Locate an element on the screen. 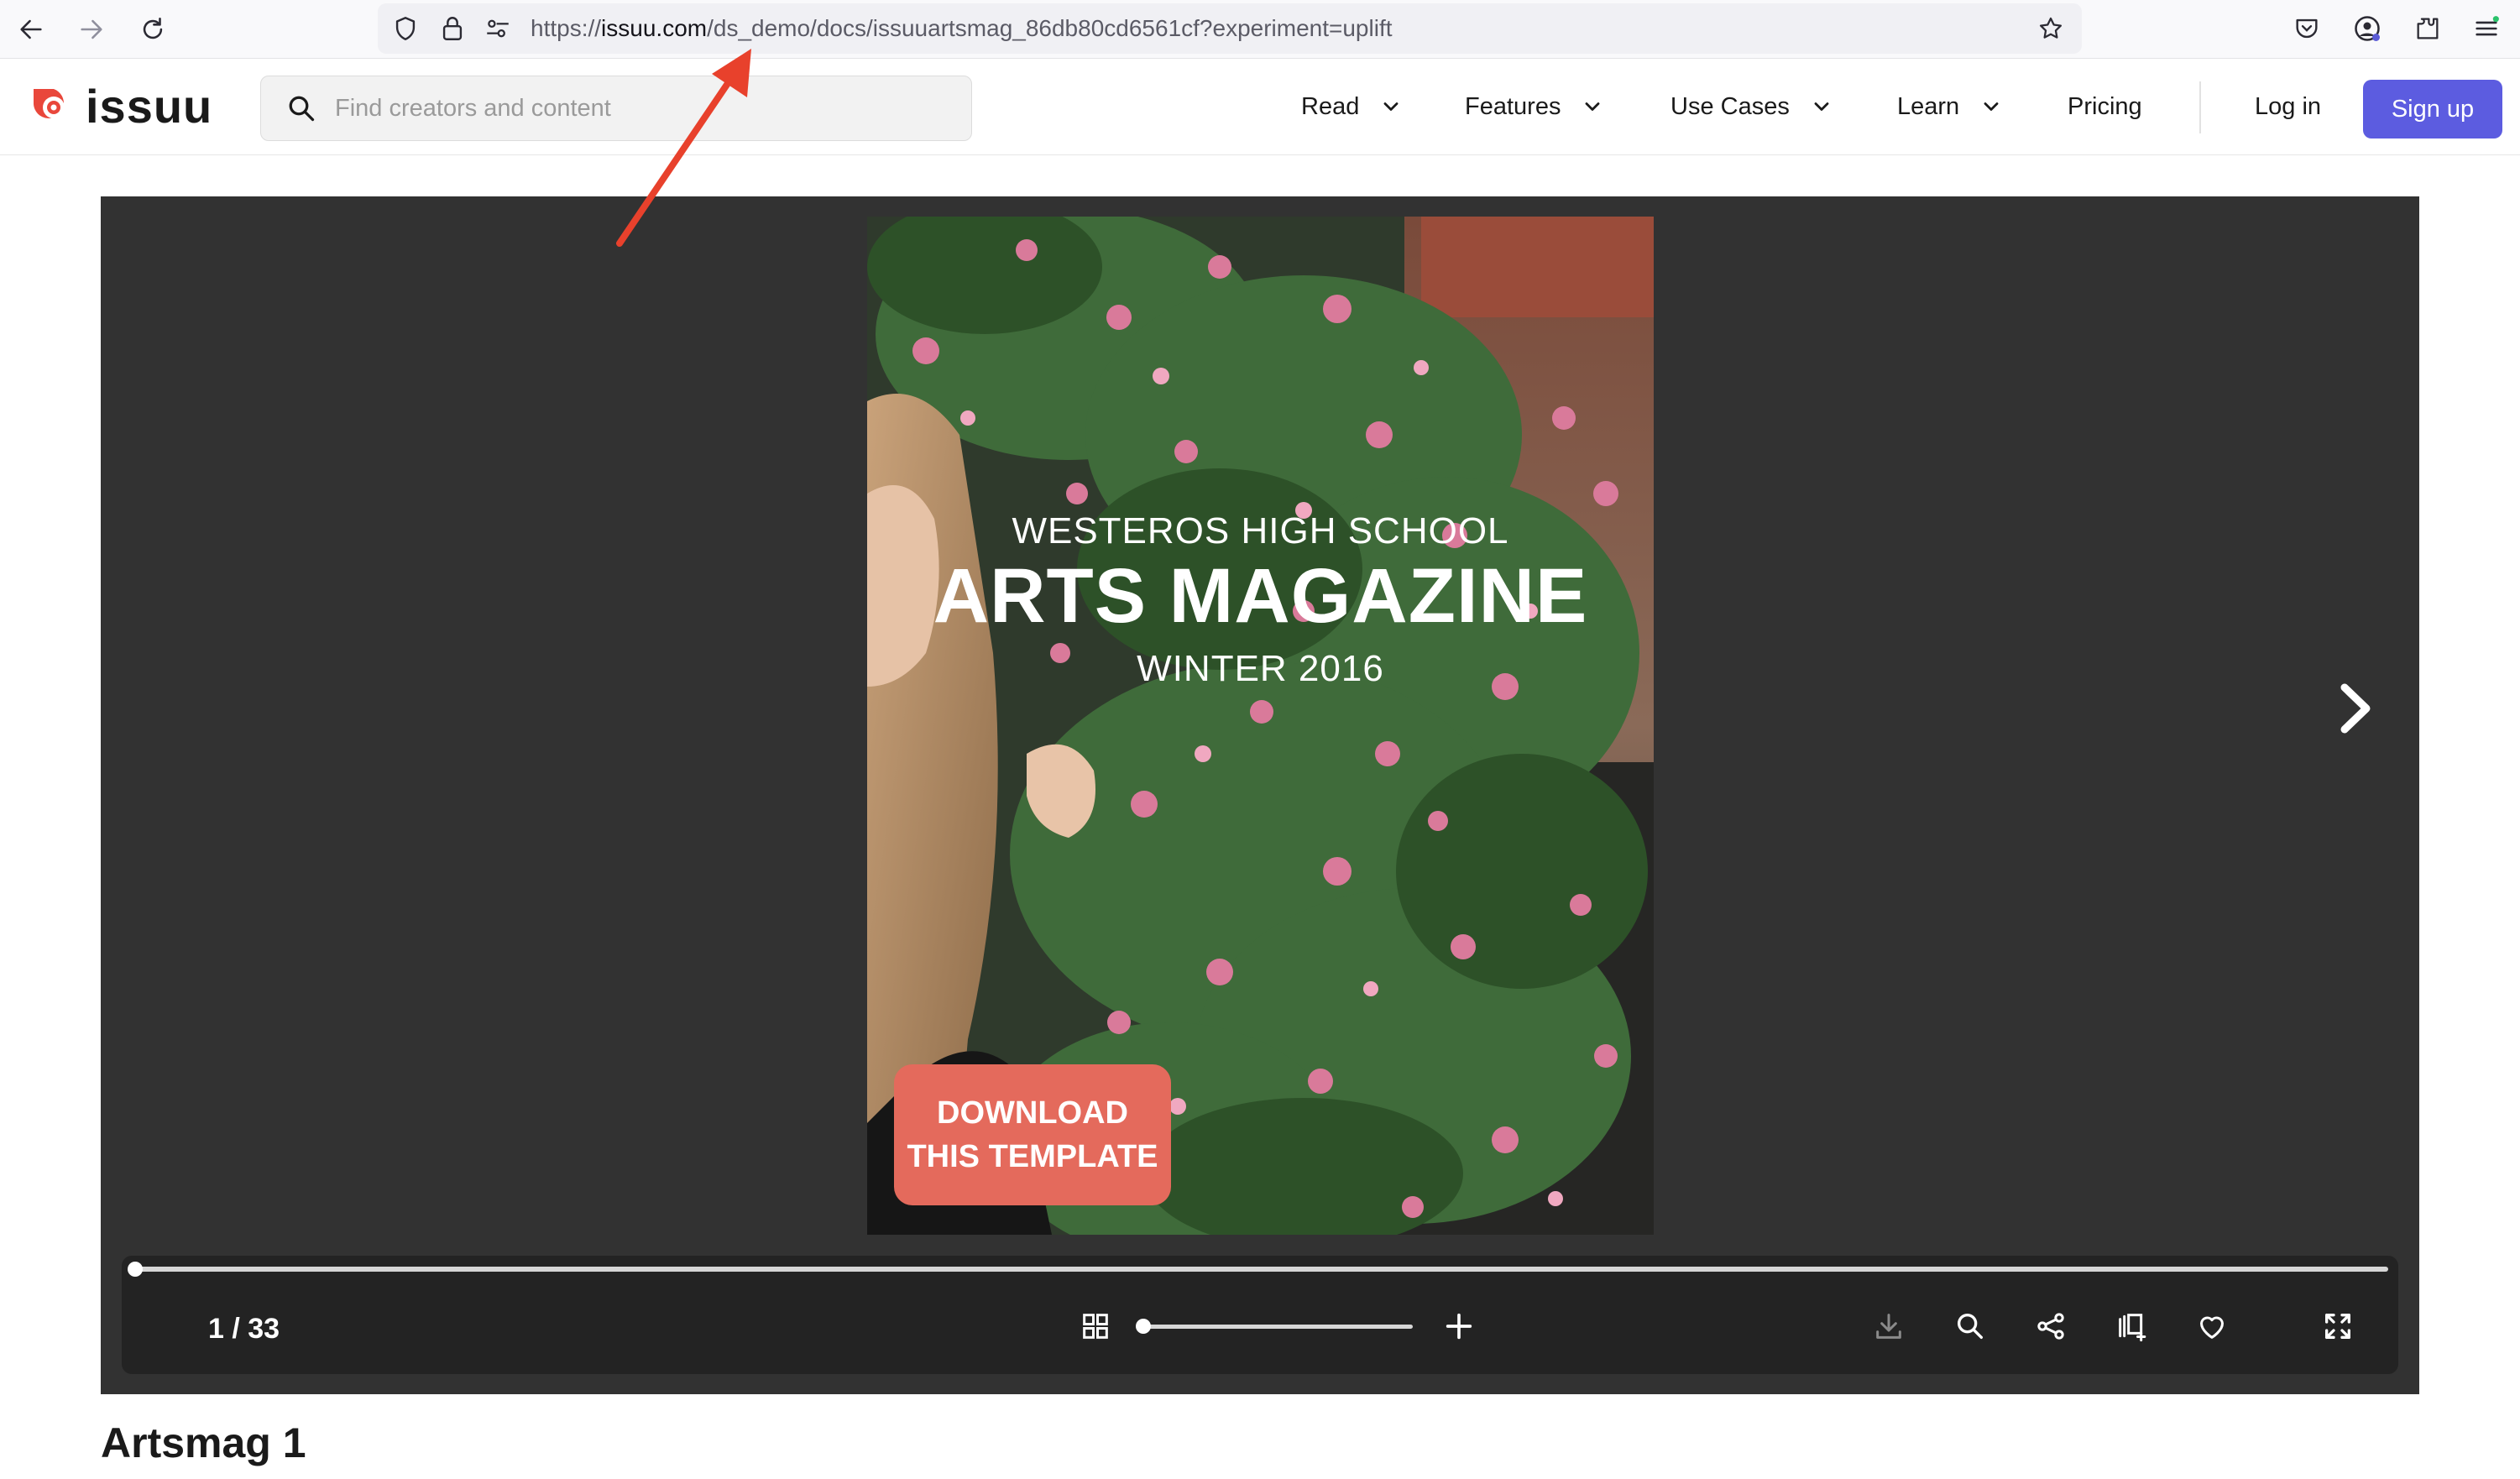  share-icon is located at coordinates (2050, 1326).